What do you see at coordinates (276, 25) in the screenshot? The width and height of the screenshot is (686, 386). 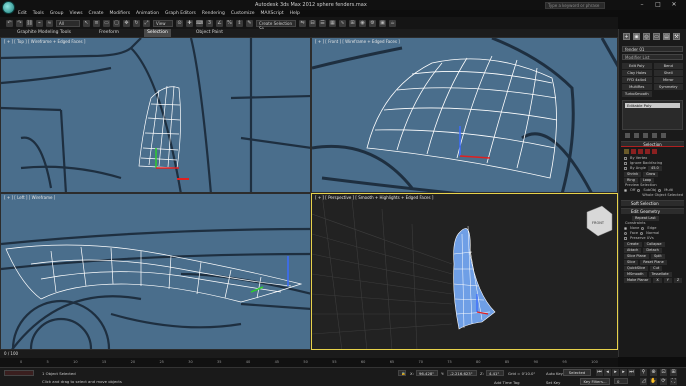 I see `named-selection-set-dropdown: Create Selection Se` at bounding box center [276, 25].